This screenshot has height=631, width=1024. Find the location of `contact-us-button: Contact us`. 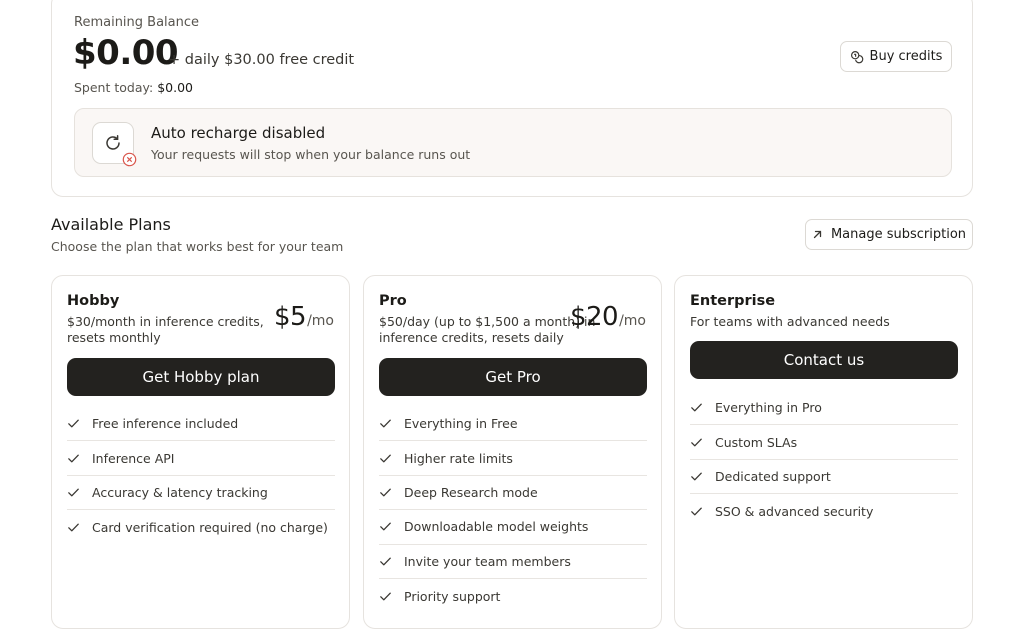

contact-us-button: Contact us is located at coordinates (824, 360).